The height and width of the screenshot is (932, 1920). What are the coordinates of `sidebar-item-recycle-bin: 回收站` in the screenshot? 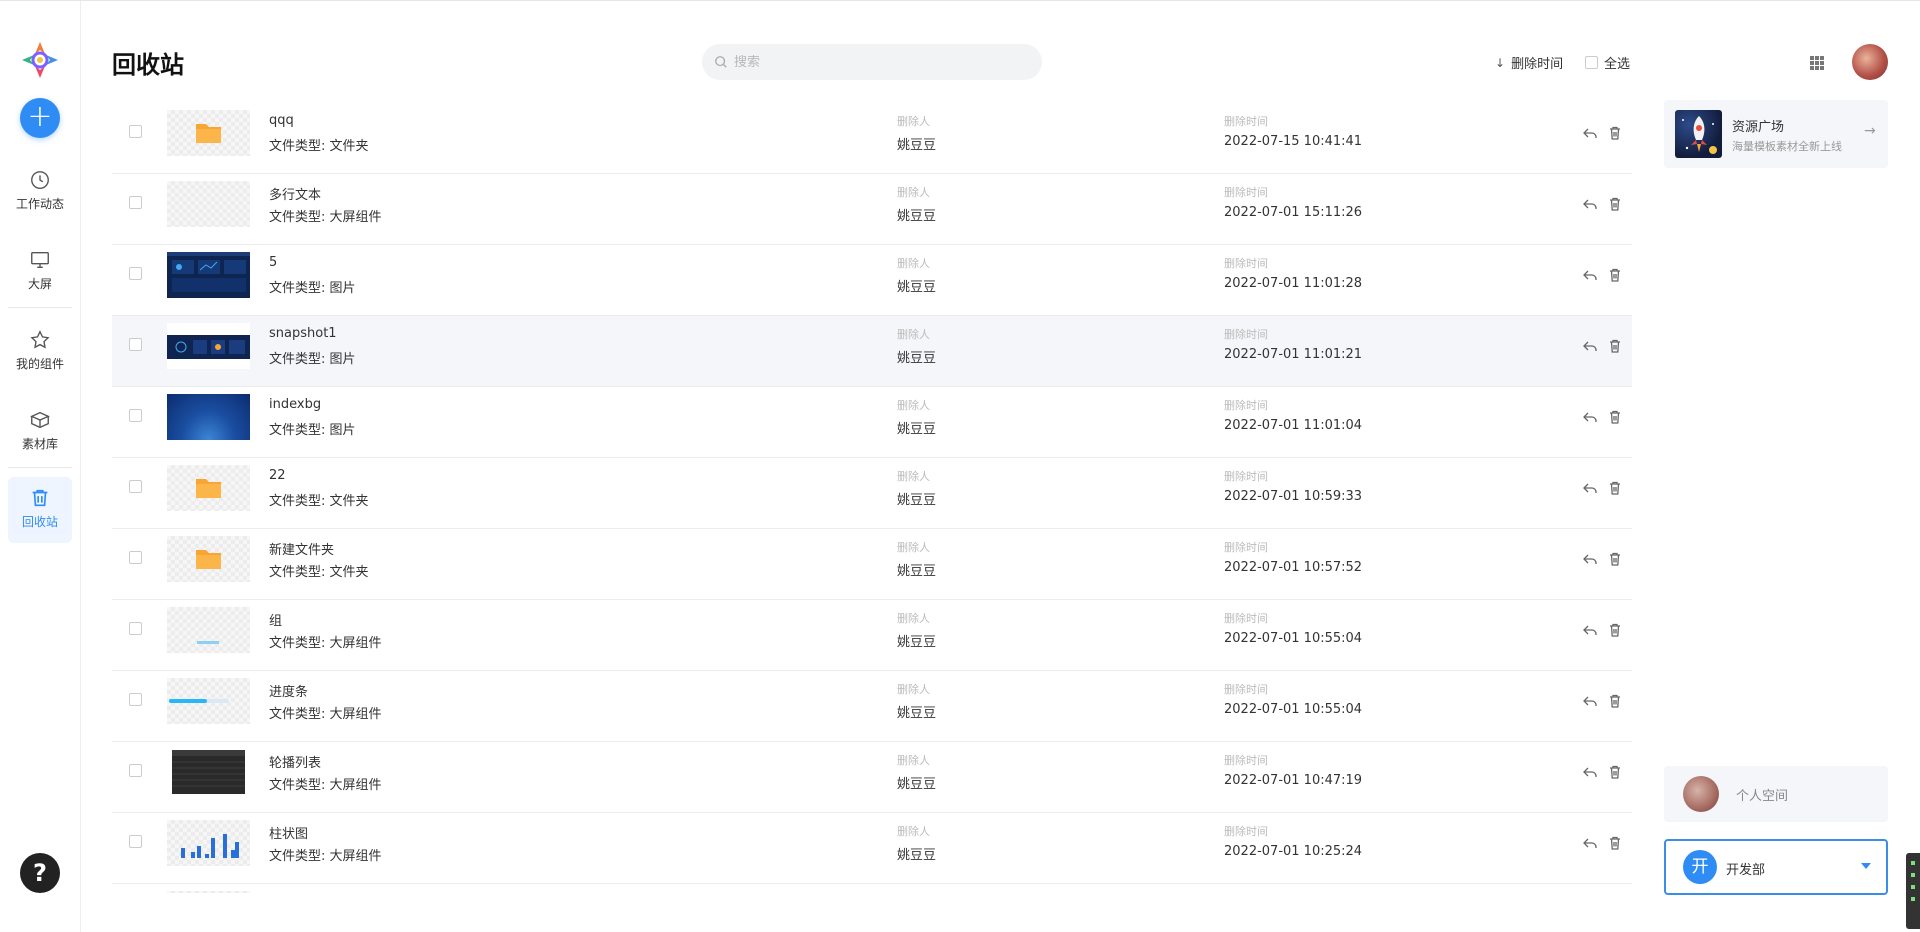 It's located at (40, 510).